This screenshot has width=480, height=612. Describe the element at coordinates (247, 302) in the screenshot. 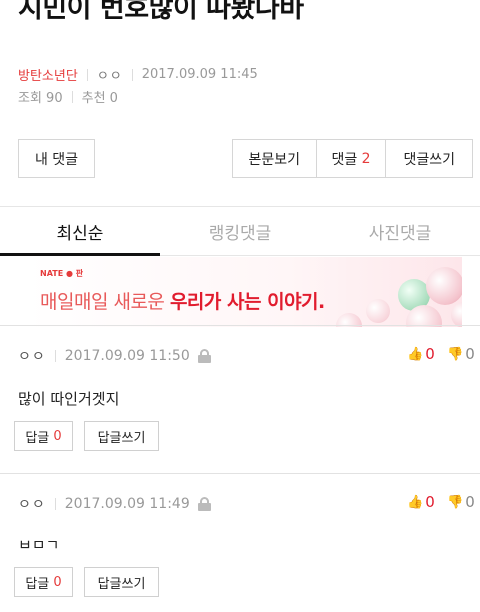

I see `banner-slogan-bold: 우리가 사는 이야기.` at that location.